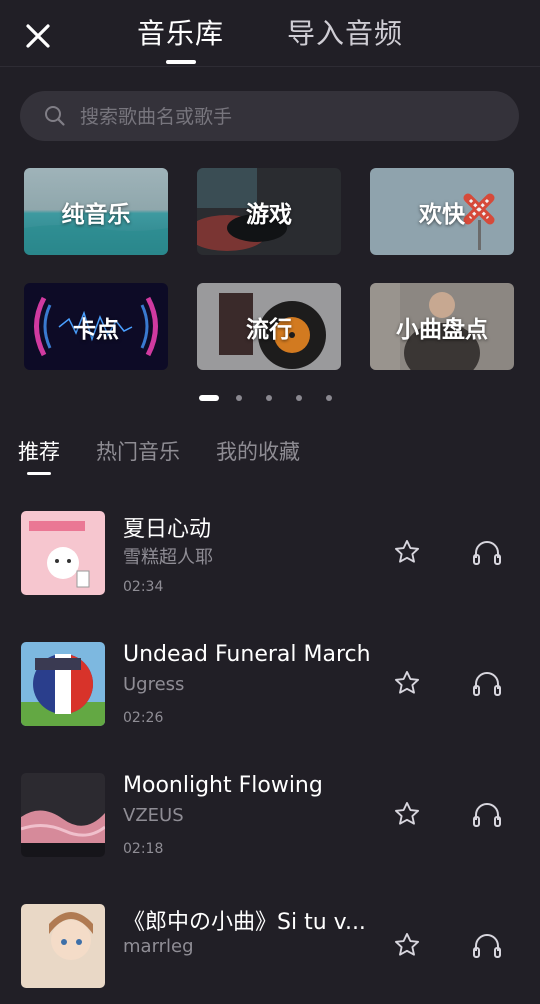  Describe the element at coordinates (223, 785) in the screenshot. I see `song-title: Moonlight Flowing` at that location.